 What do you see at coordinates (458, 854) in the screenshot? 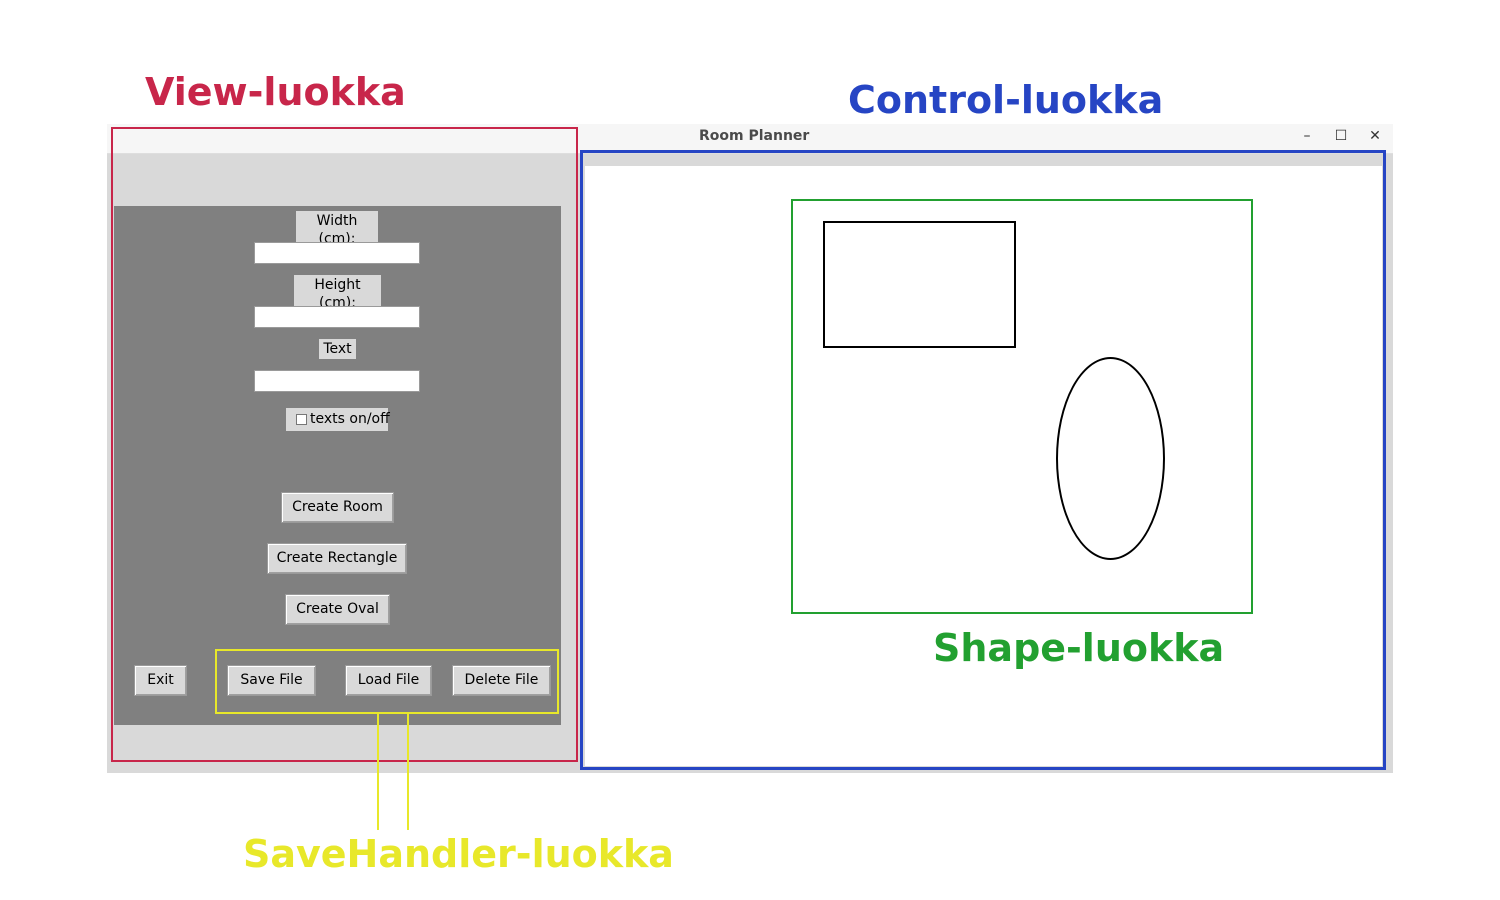
I see `savehandler-class-annotation: SaveHandler-luokka` at bounding box center [458, 854].